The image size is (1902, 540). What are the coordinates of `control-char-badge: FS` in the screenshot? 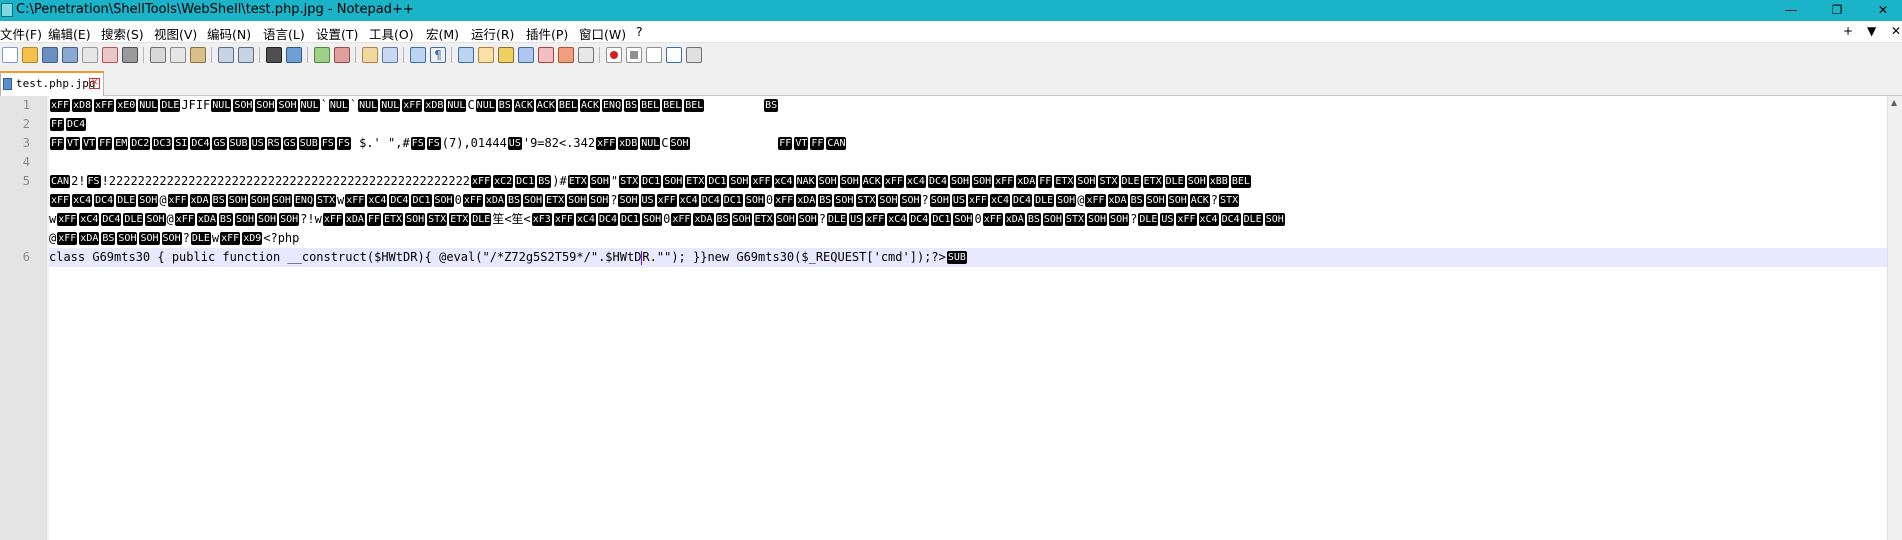 It's located at (93, 181).